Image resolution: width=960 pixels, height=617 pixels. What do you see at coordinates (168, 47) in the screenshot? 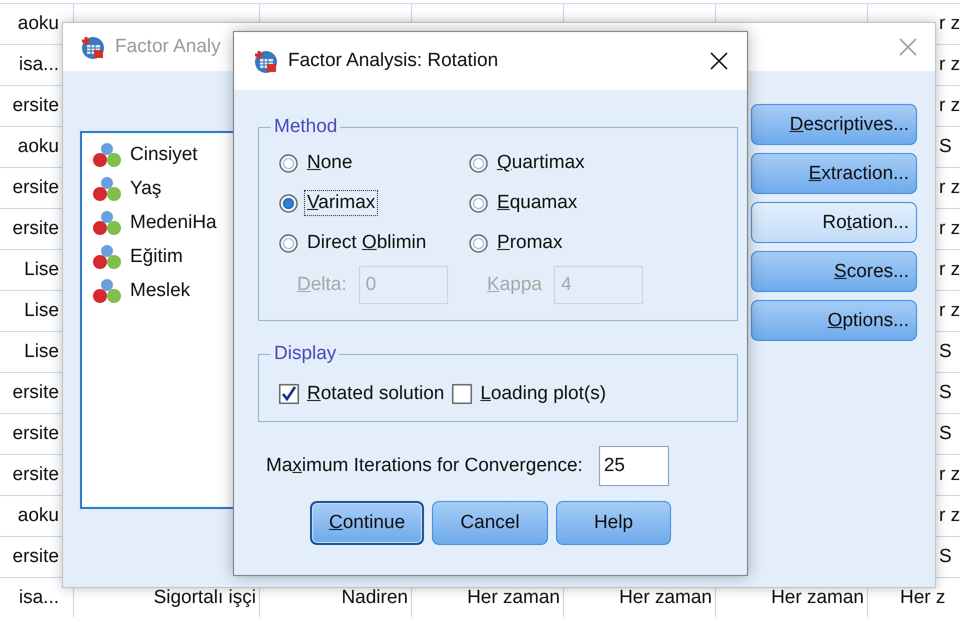
I see `window-title: Factor Analy` at bounding box center [168, 47].